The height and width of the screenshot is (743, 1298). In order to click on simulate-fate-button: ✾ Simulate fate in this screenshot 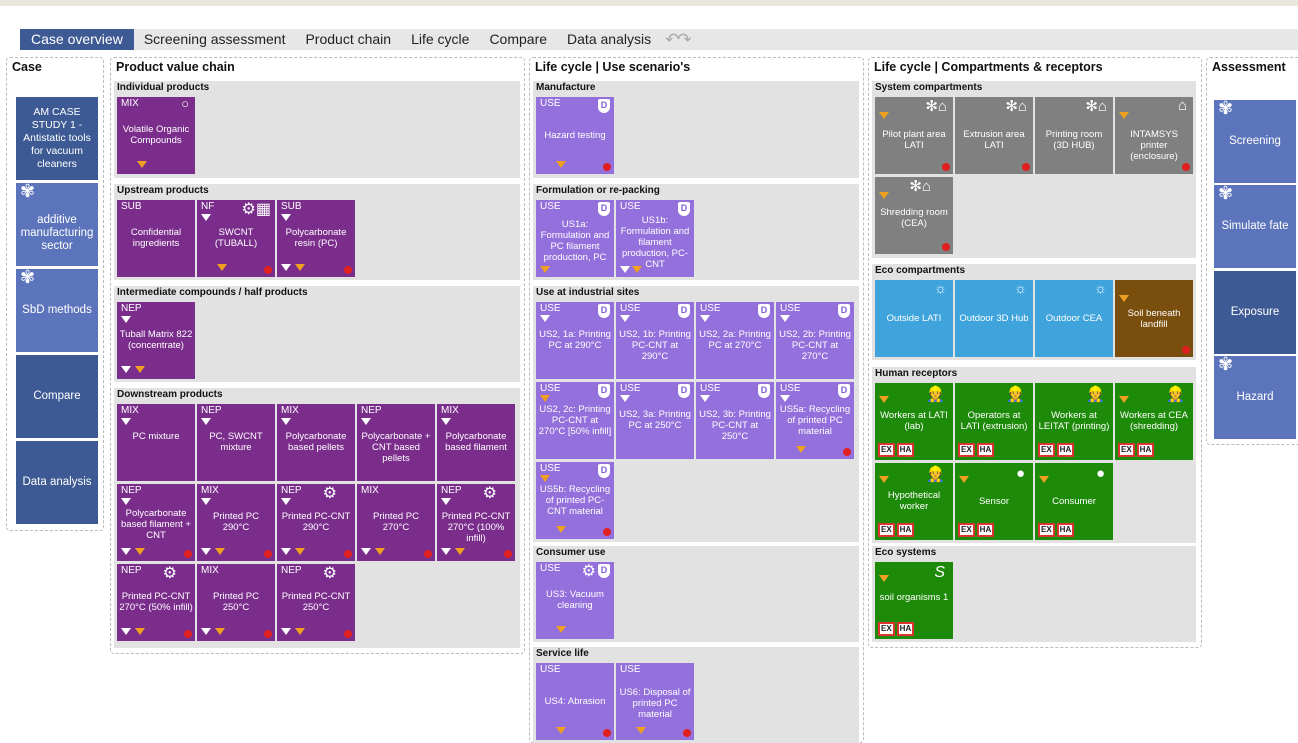, I will do `click(1255, 226)`.